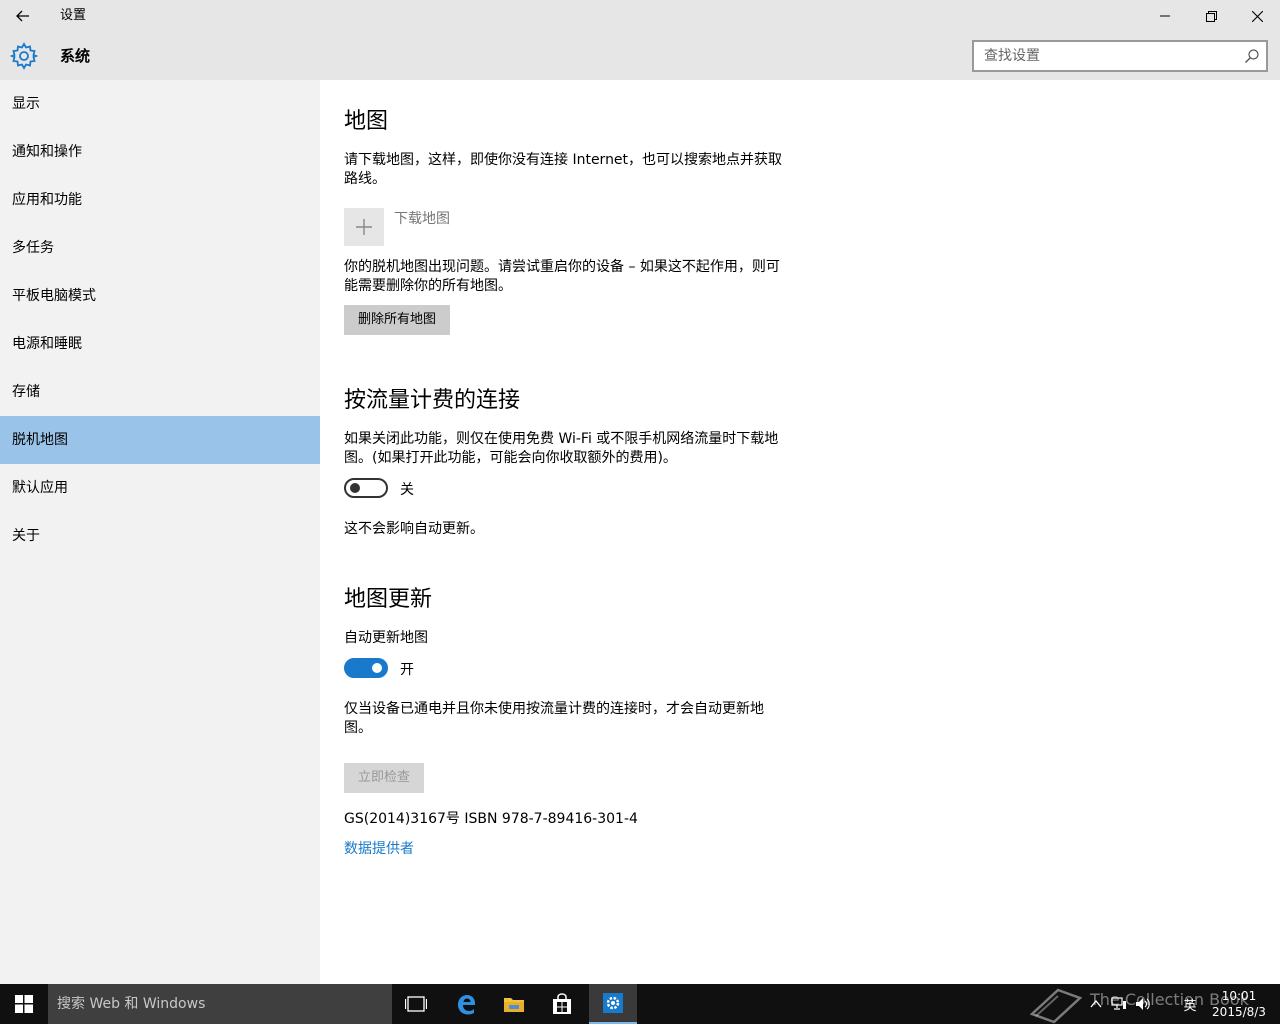  I want to click on sidebar-item-apps: 应用和功能, so click(160, 200).